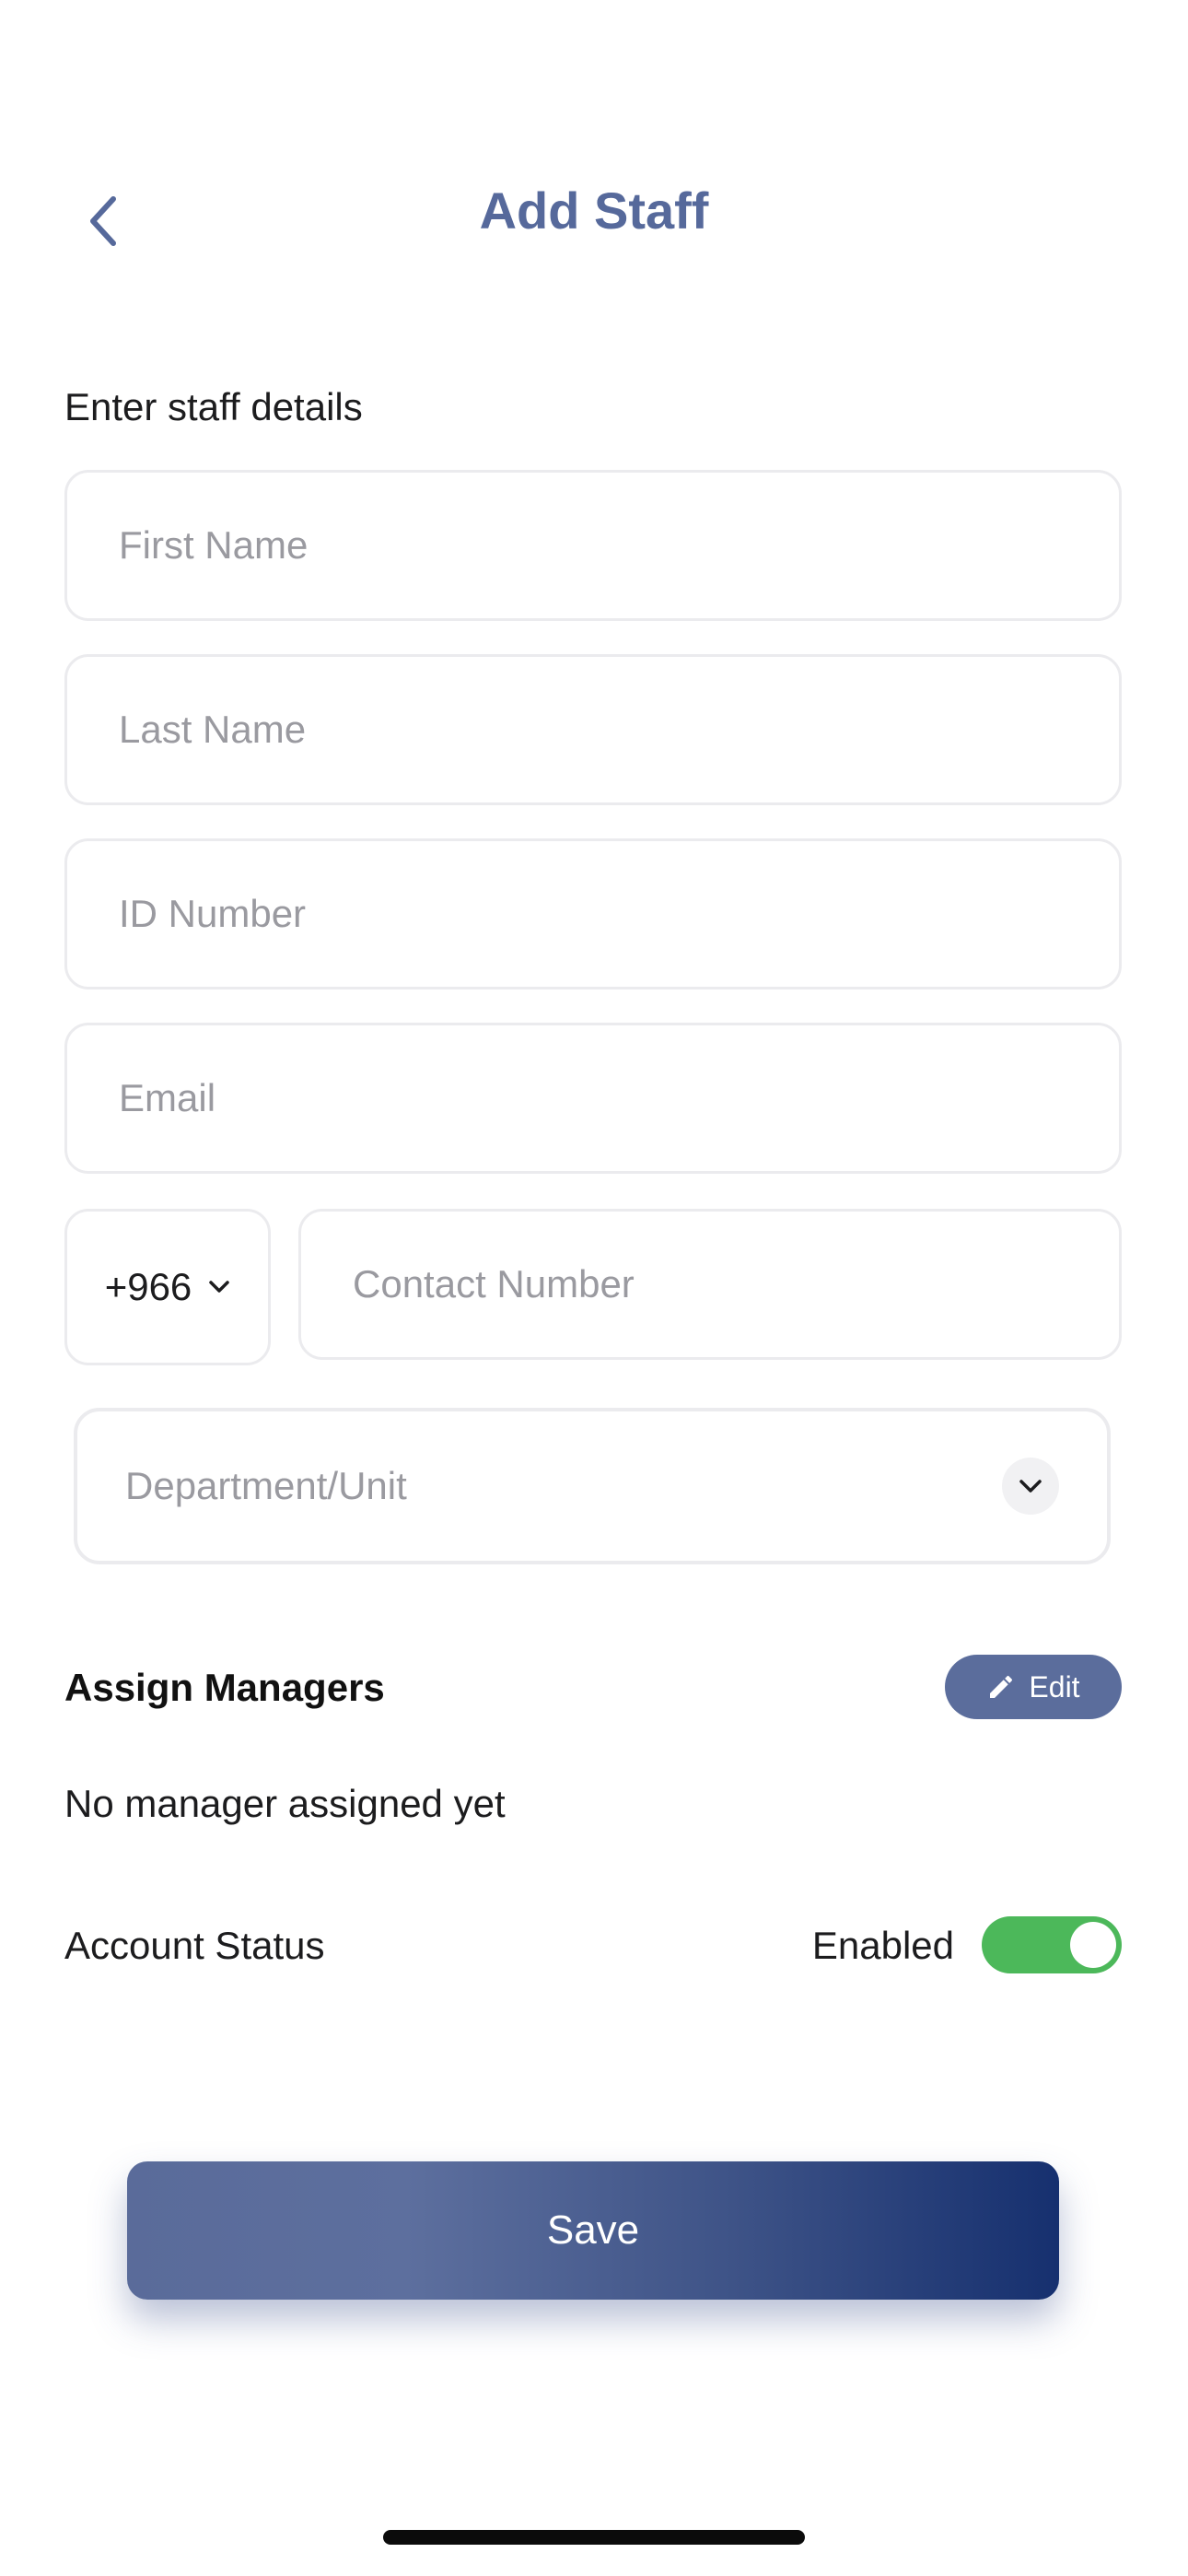 This screenshot has width=1188, height=2576. What do you see at coordinates (194, 1945) in the screenshot?
I see `account-status-label: Account Status` at bounding box center [194, 1945].